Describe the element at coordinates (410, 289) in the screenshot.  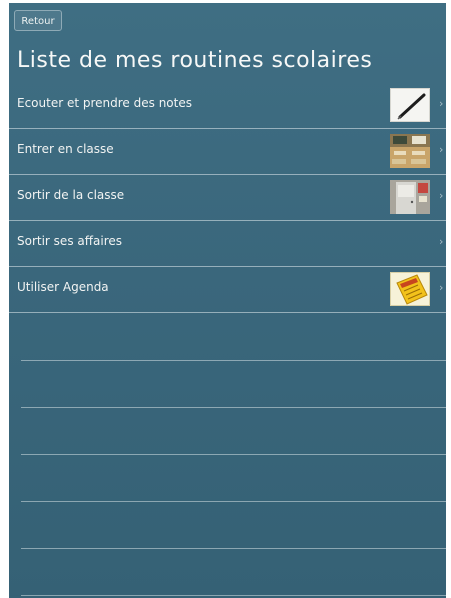
I see `agenda-notebook-icon` at that location.